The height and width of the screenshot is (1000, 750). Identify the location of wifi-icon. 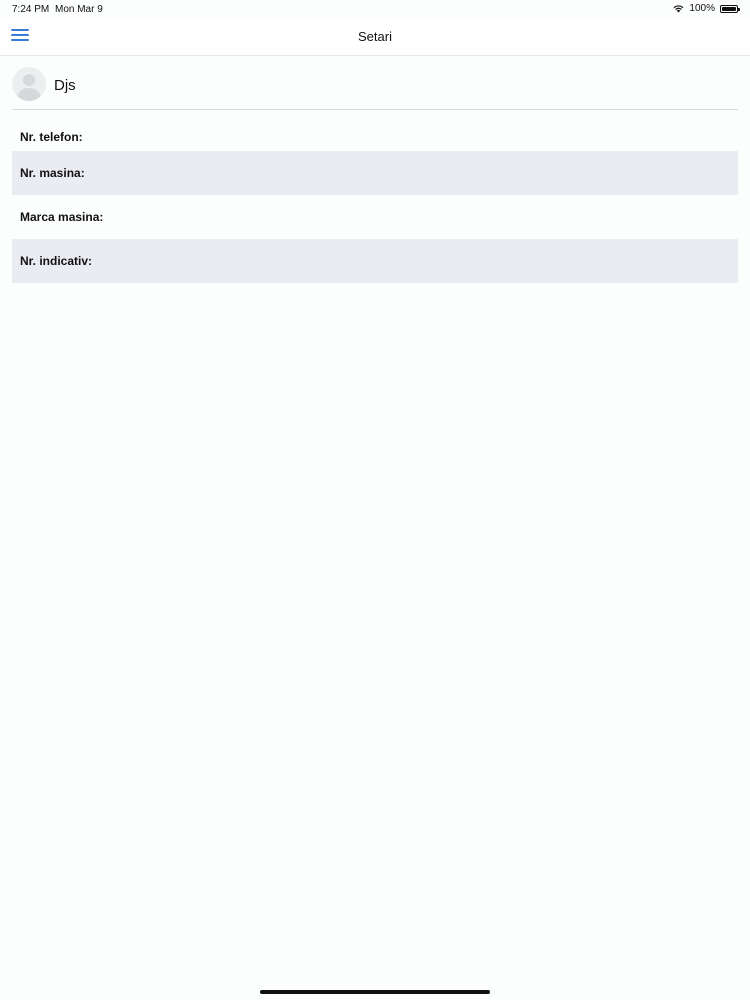
(678, 8).